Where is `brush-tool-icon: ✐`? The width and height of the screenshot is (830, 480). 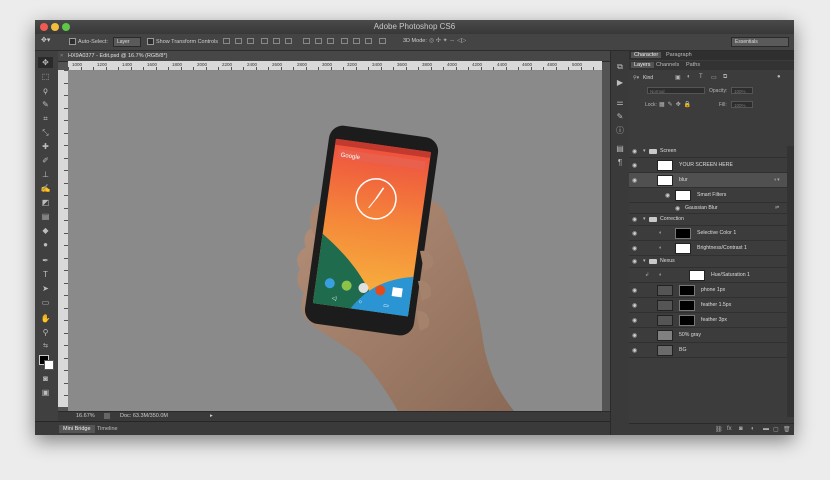 brush-tool-icon: ✐ is located at coordinates (45, 160).